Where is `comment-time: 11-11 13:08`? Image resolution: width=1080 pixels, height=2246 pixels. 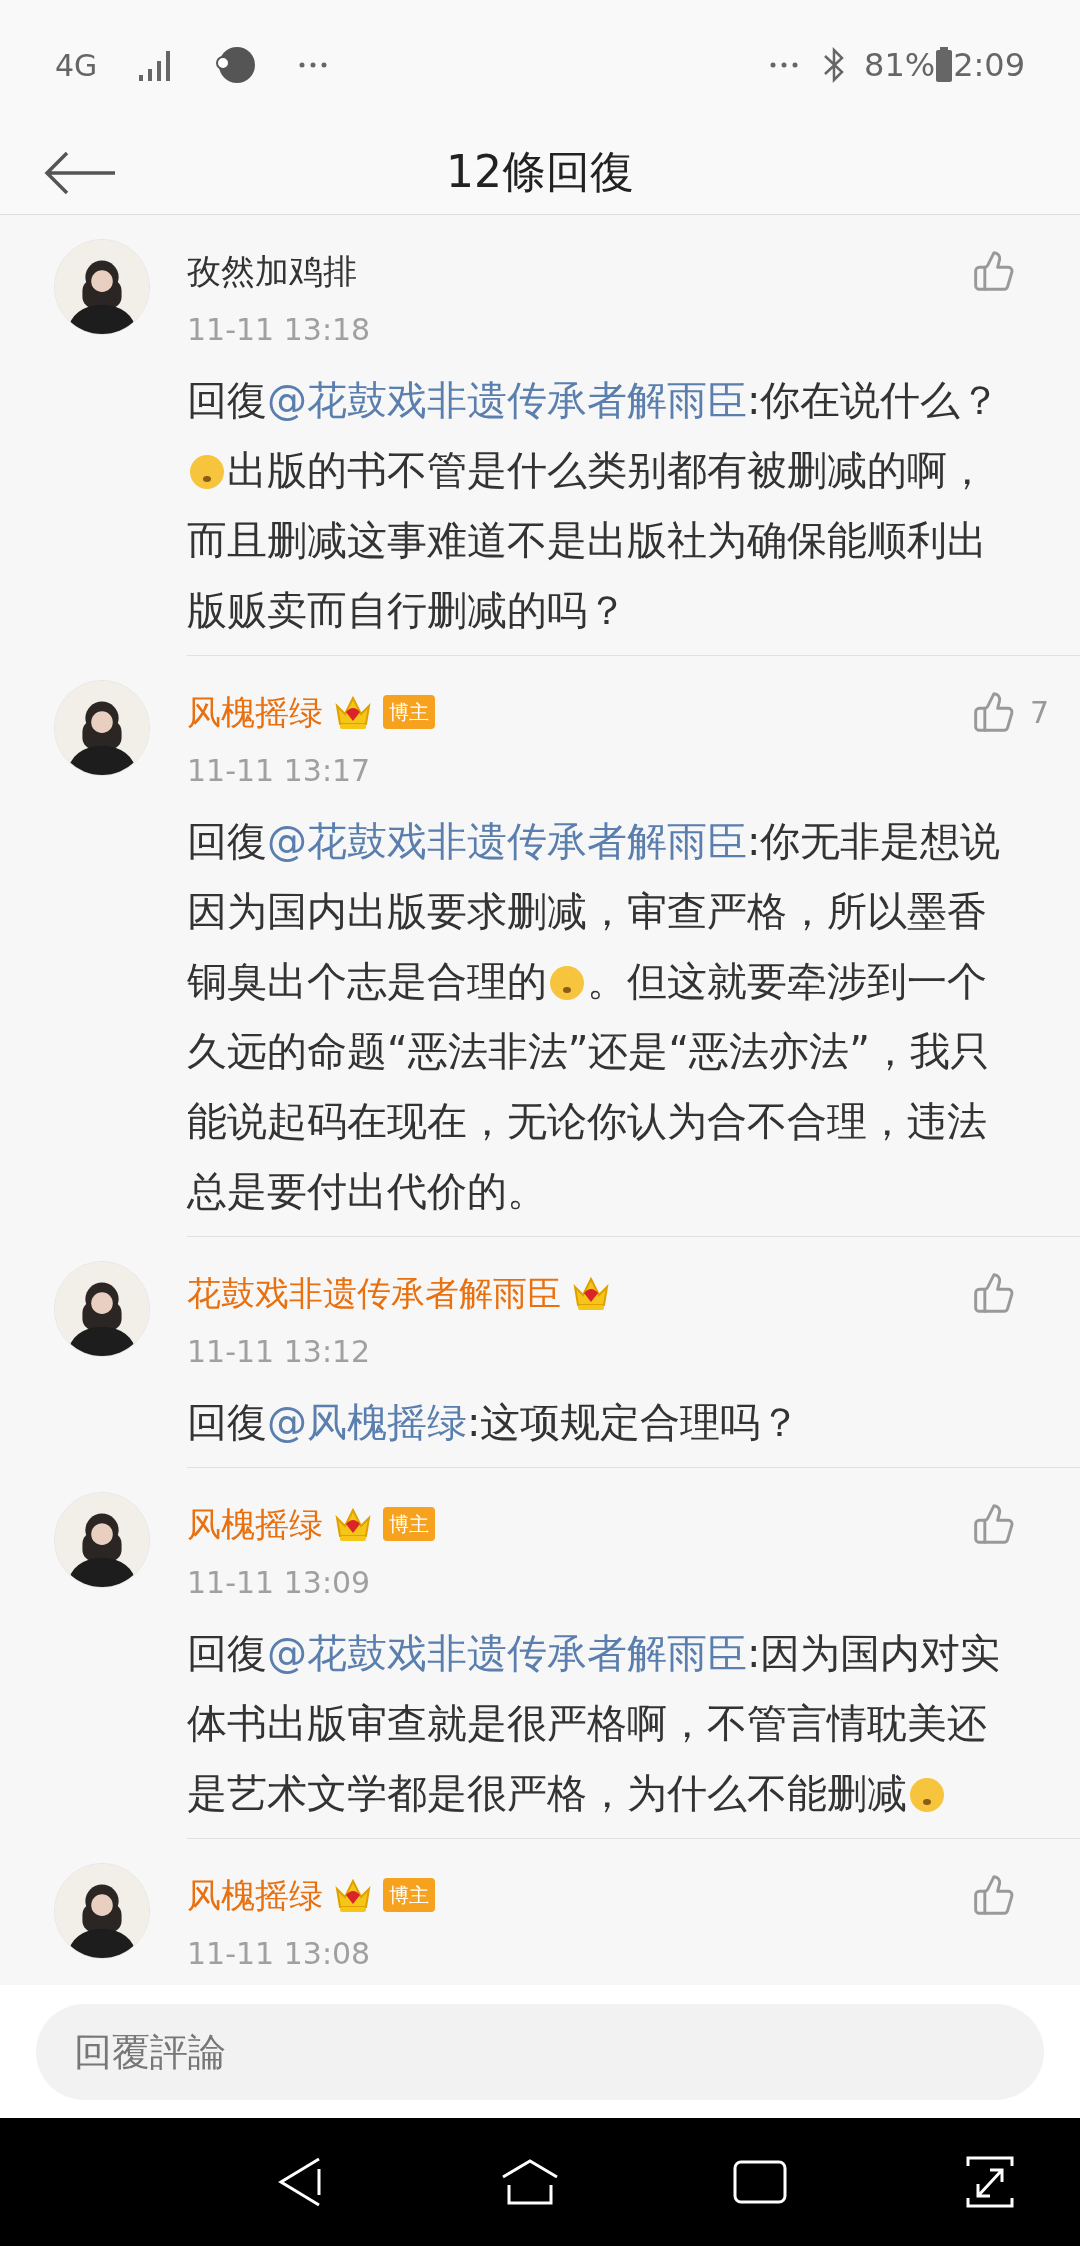
comment-time: 11-11 13:08 is located at coordinates (279, 1953).